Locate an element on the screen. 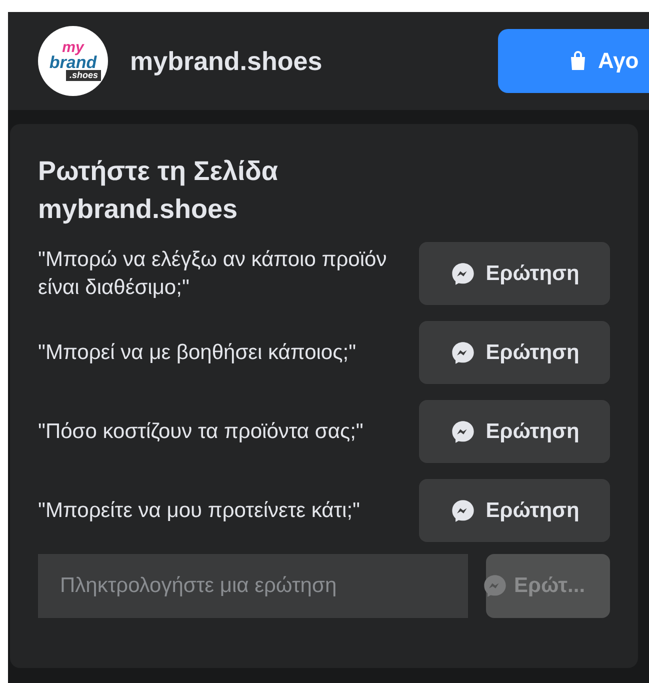 Image resolution: width=649 pixels, height=683 pixels. brand-logo: my brand .shoes is located at coordinates (73, 61).